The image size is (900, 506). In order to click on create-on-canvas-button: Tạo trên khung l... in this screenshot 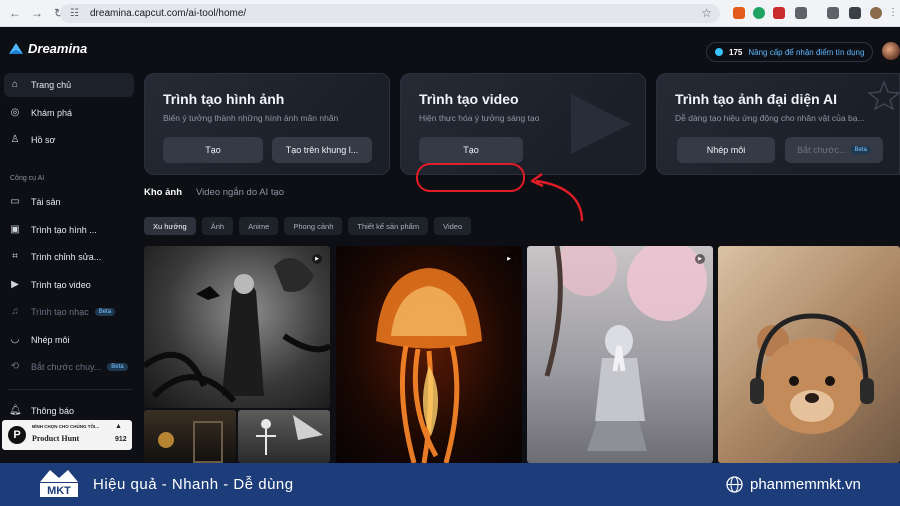, I will do `click(322, 150)`.